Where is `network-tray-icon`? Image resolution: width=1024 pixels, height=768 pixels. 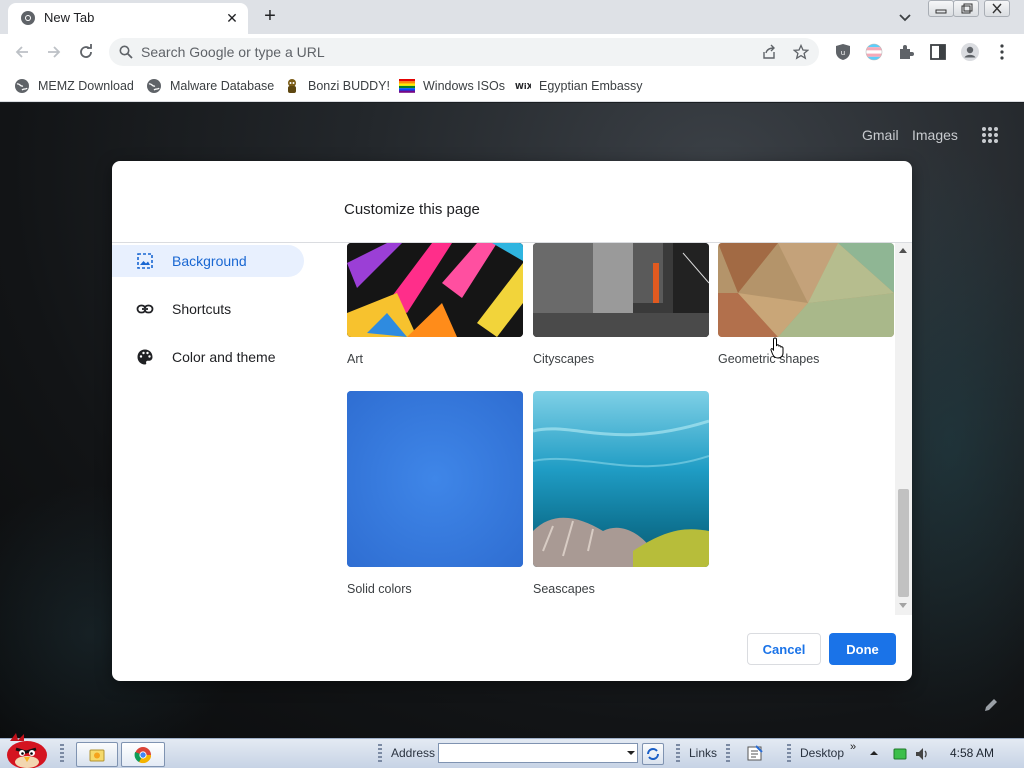
network-tray-icon is located at coordinates (900, 754).